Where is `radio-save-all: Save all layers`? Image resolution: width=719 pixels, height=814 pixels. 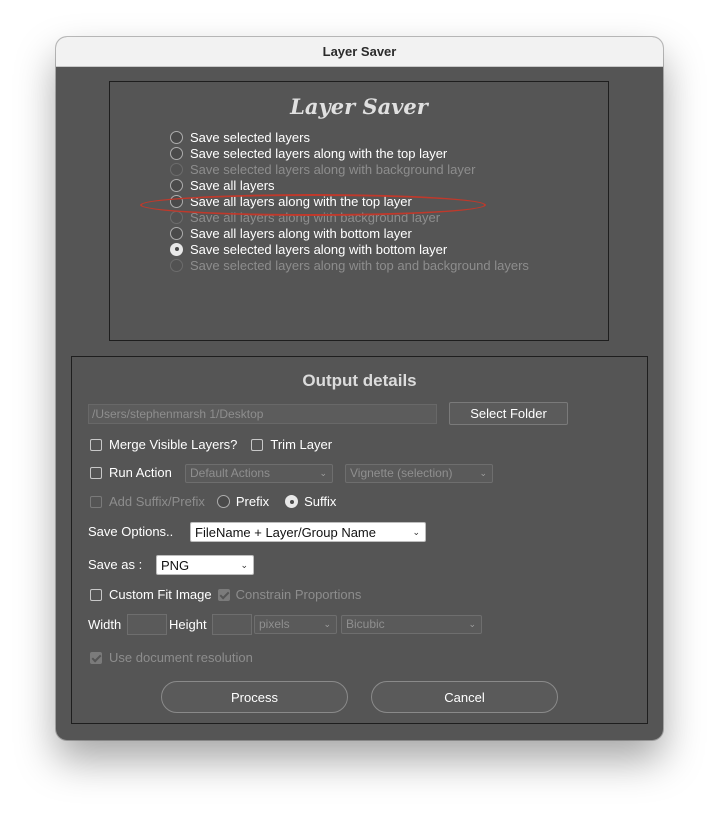
radio-save-all: Save all layers is located at coordinates (349, 185).